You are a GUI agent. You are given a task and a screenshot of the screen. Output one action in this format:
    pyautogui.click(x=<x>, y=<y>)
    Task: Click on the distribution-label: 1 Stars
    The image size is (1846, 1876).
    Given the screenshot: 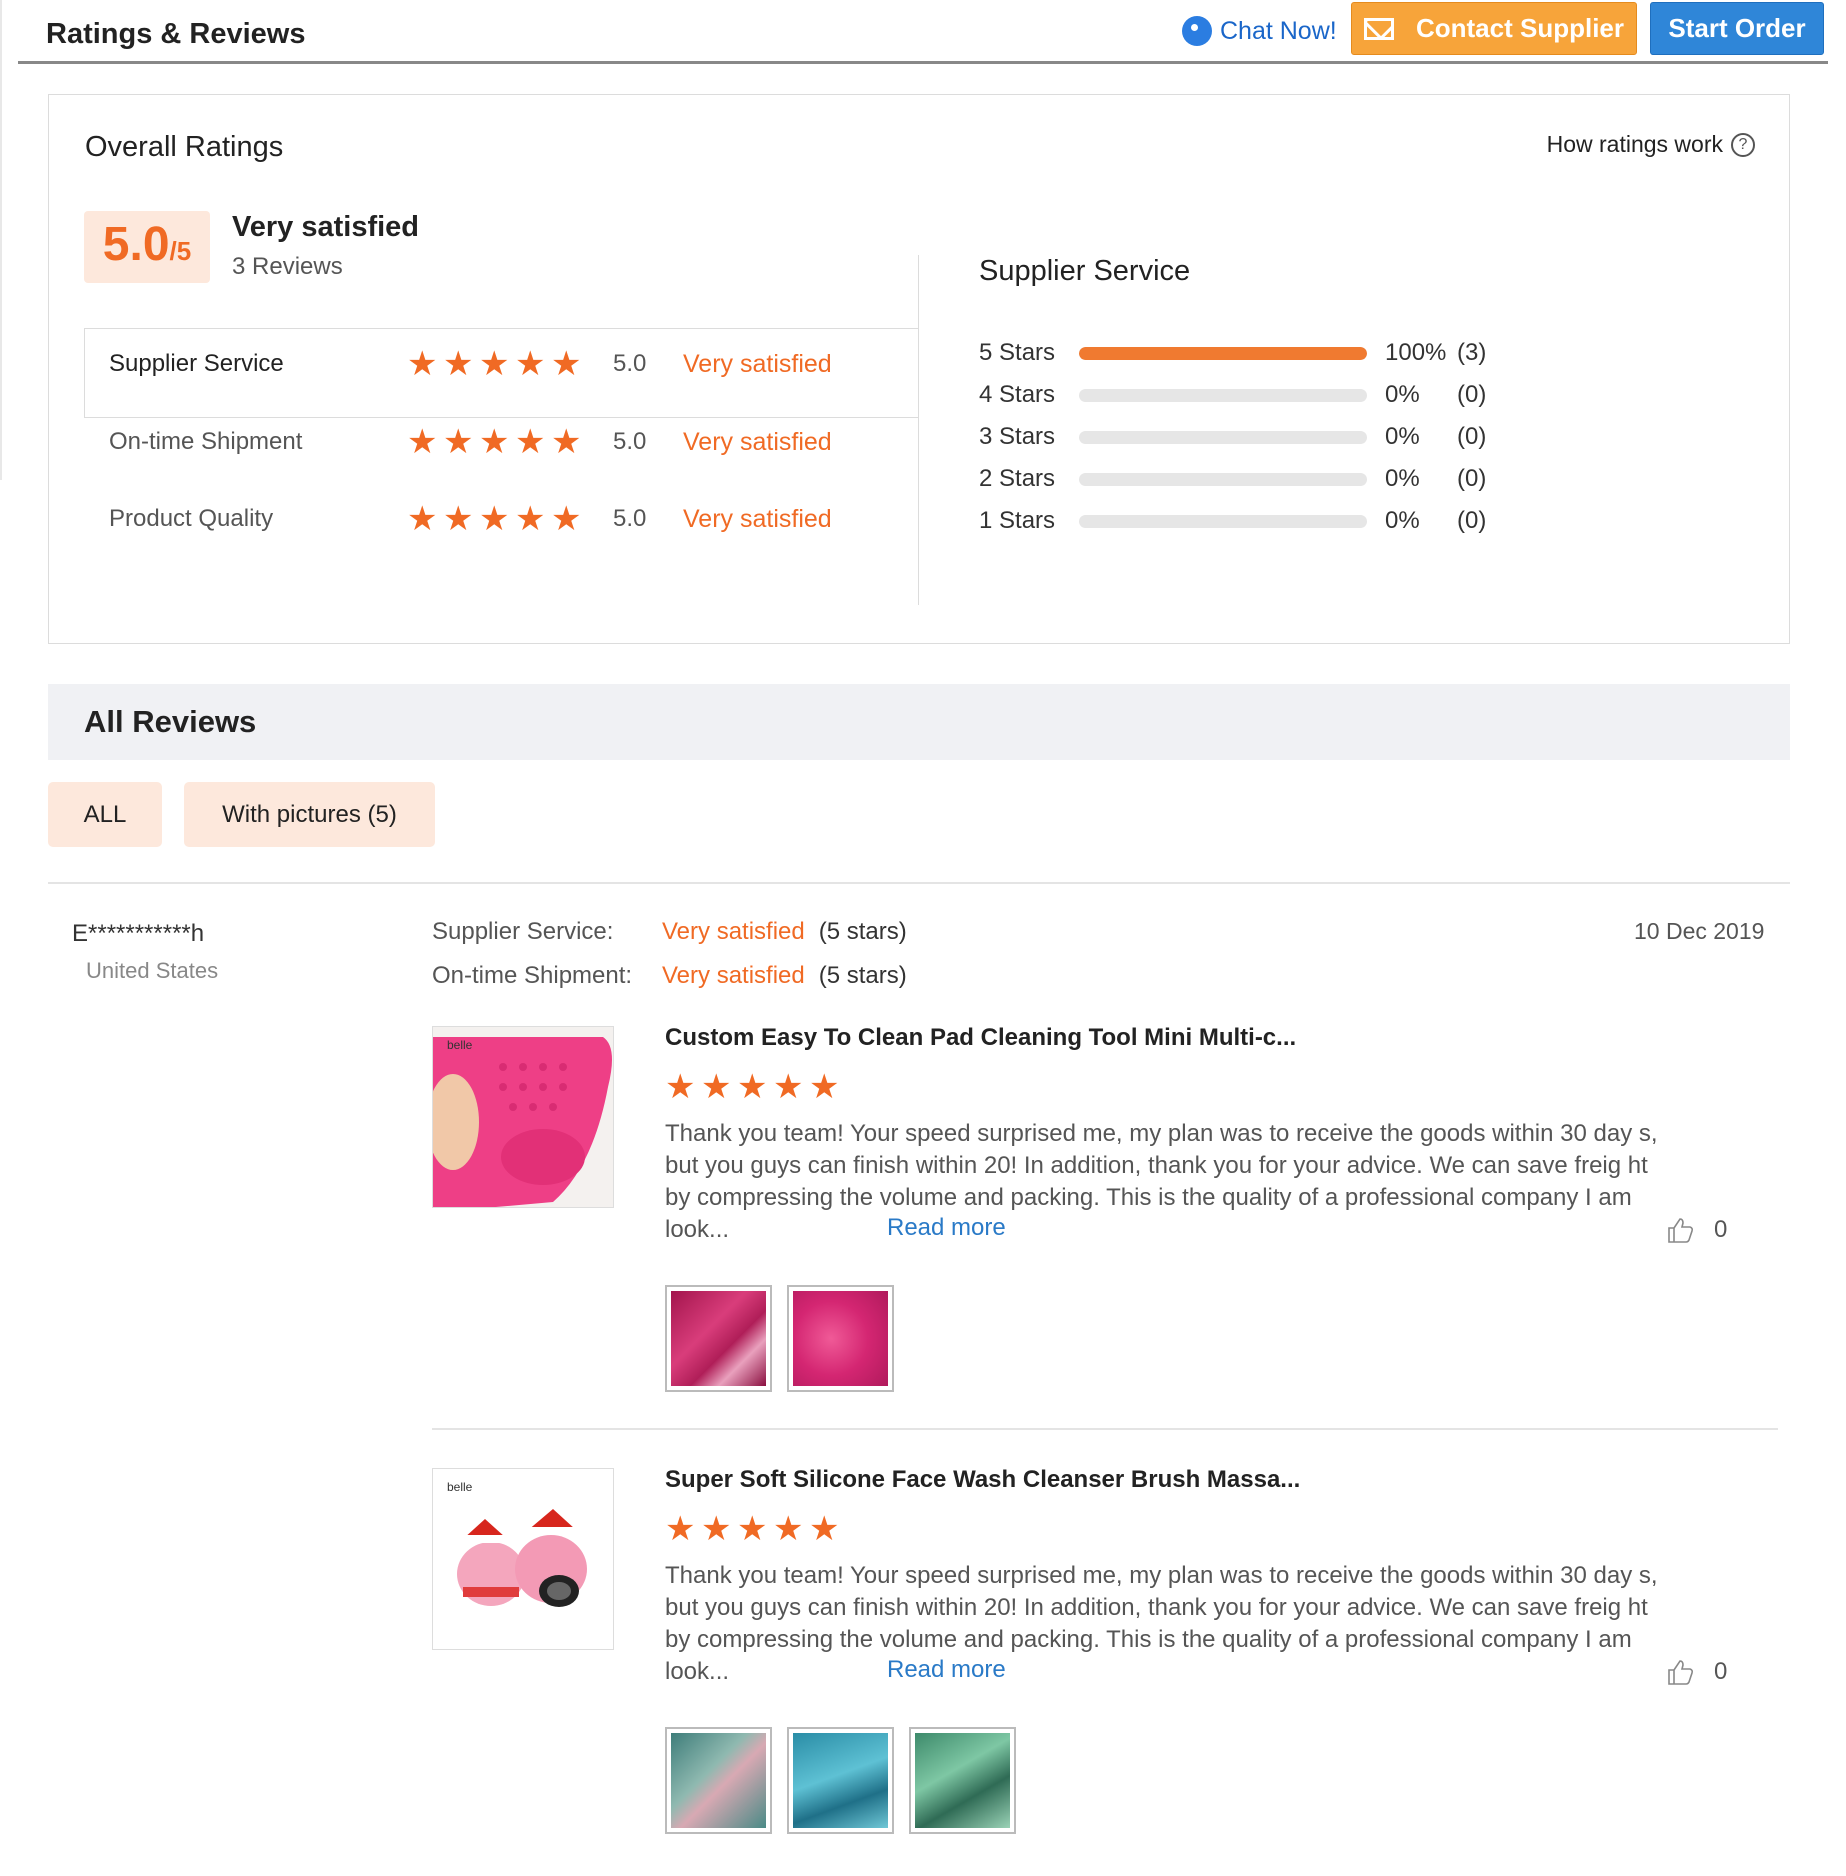 What is the action you would take?
    pyautogui.click(x=1017, y=520)
    